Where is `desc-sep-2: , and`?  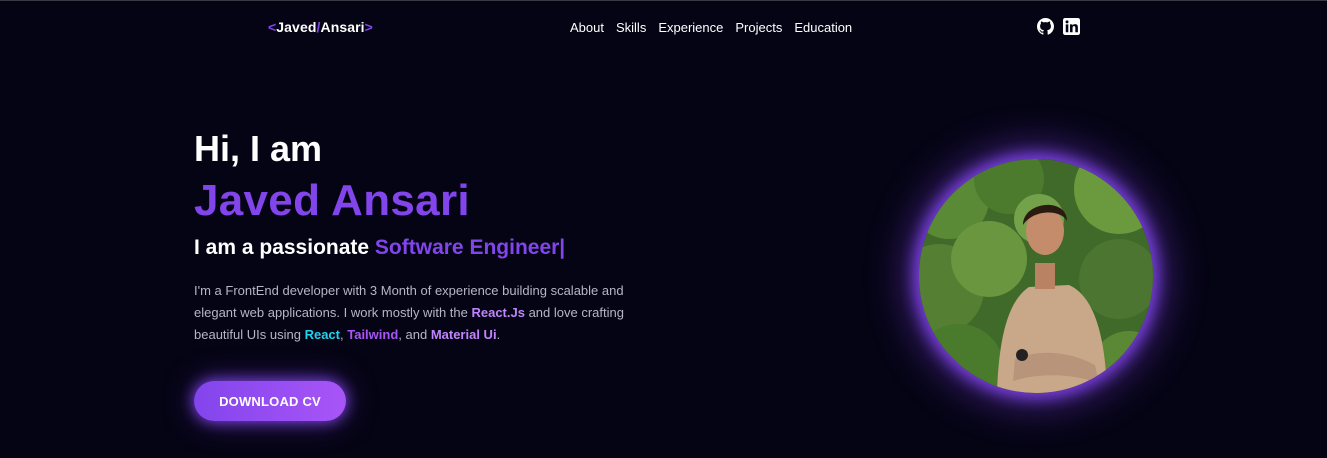
desc-sep-2: , and is located at coordinates (414, 334).